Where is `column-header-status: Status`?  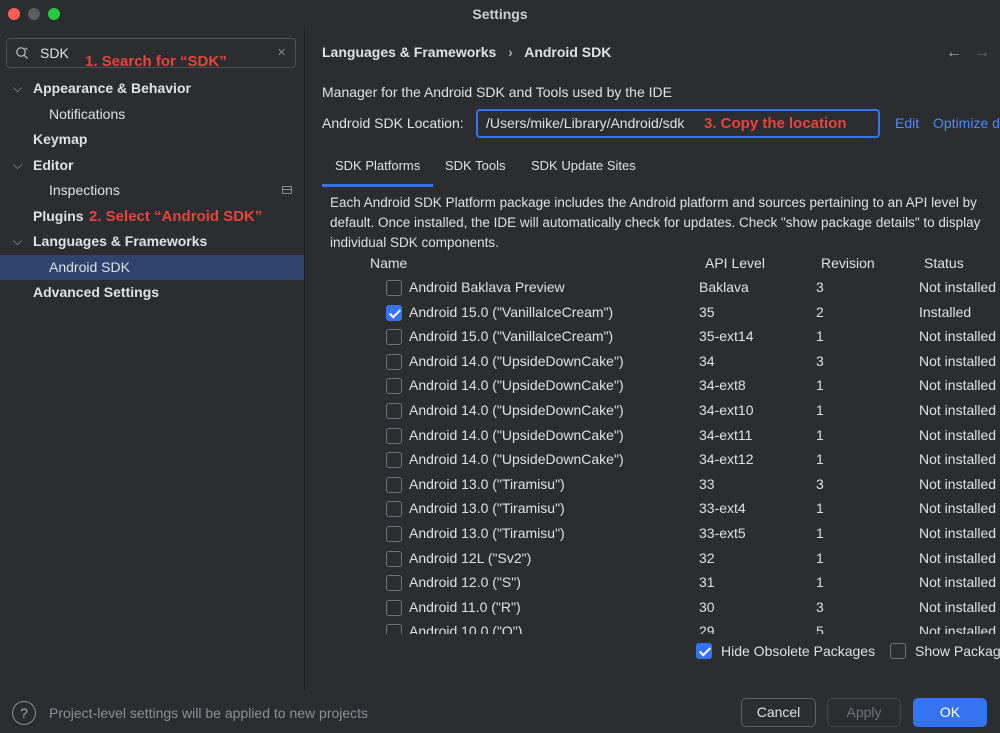 column-header-status: Status is located at coordinates (944, 263).